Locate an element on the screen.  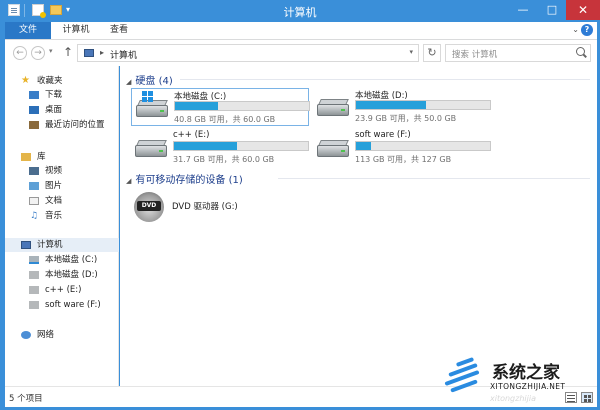
watermark: 系统之家 XITONGZHIJIA.NET xitongzhijia is located at coordinates (519, 379).